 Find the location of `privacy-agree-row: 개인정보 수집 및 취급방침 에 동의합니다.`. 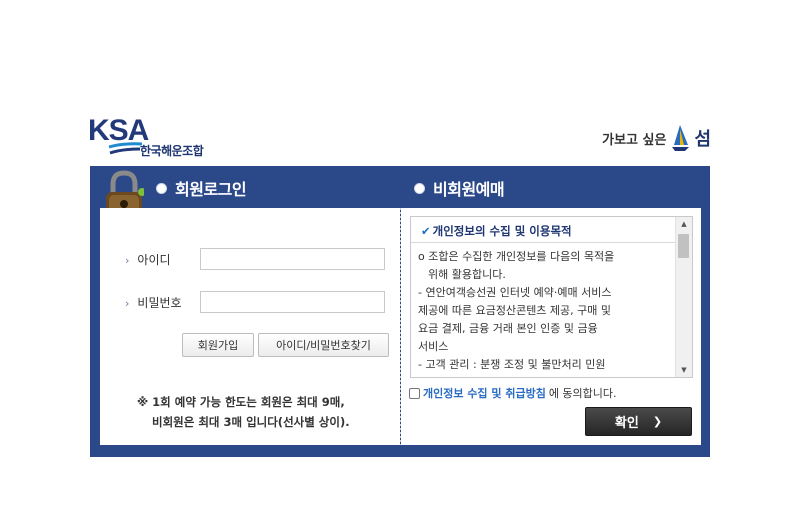

privacy-agree-row: 개인정보 수집 및 취급방침 에 동의합니다. is located at coordinates (513, 393).